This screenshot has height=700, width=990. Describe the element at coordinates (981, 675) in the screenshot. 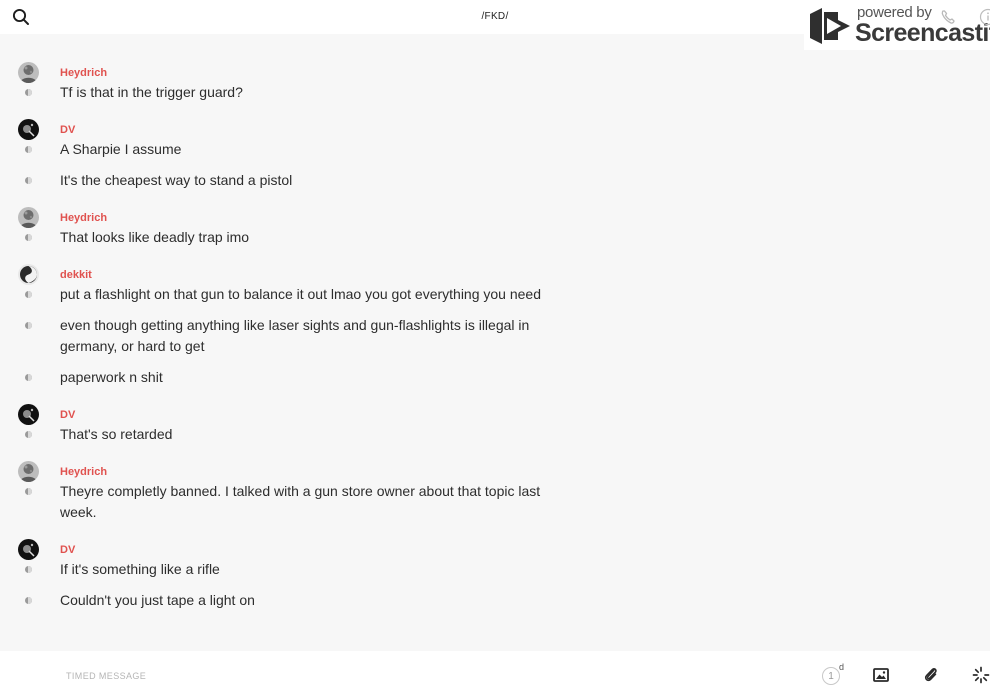

I see `loading-spinner-icon` at that location.